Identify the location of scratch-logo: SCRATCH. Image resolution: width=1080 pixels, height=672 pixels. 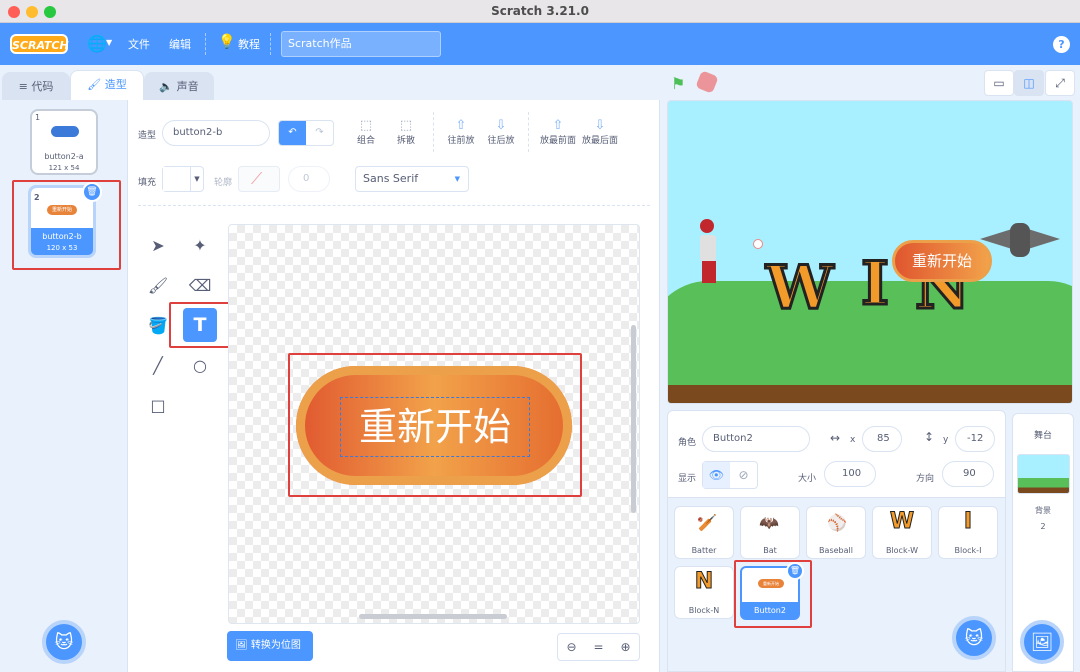
(39, 44).